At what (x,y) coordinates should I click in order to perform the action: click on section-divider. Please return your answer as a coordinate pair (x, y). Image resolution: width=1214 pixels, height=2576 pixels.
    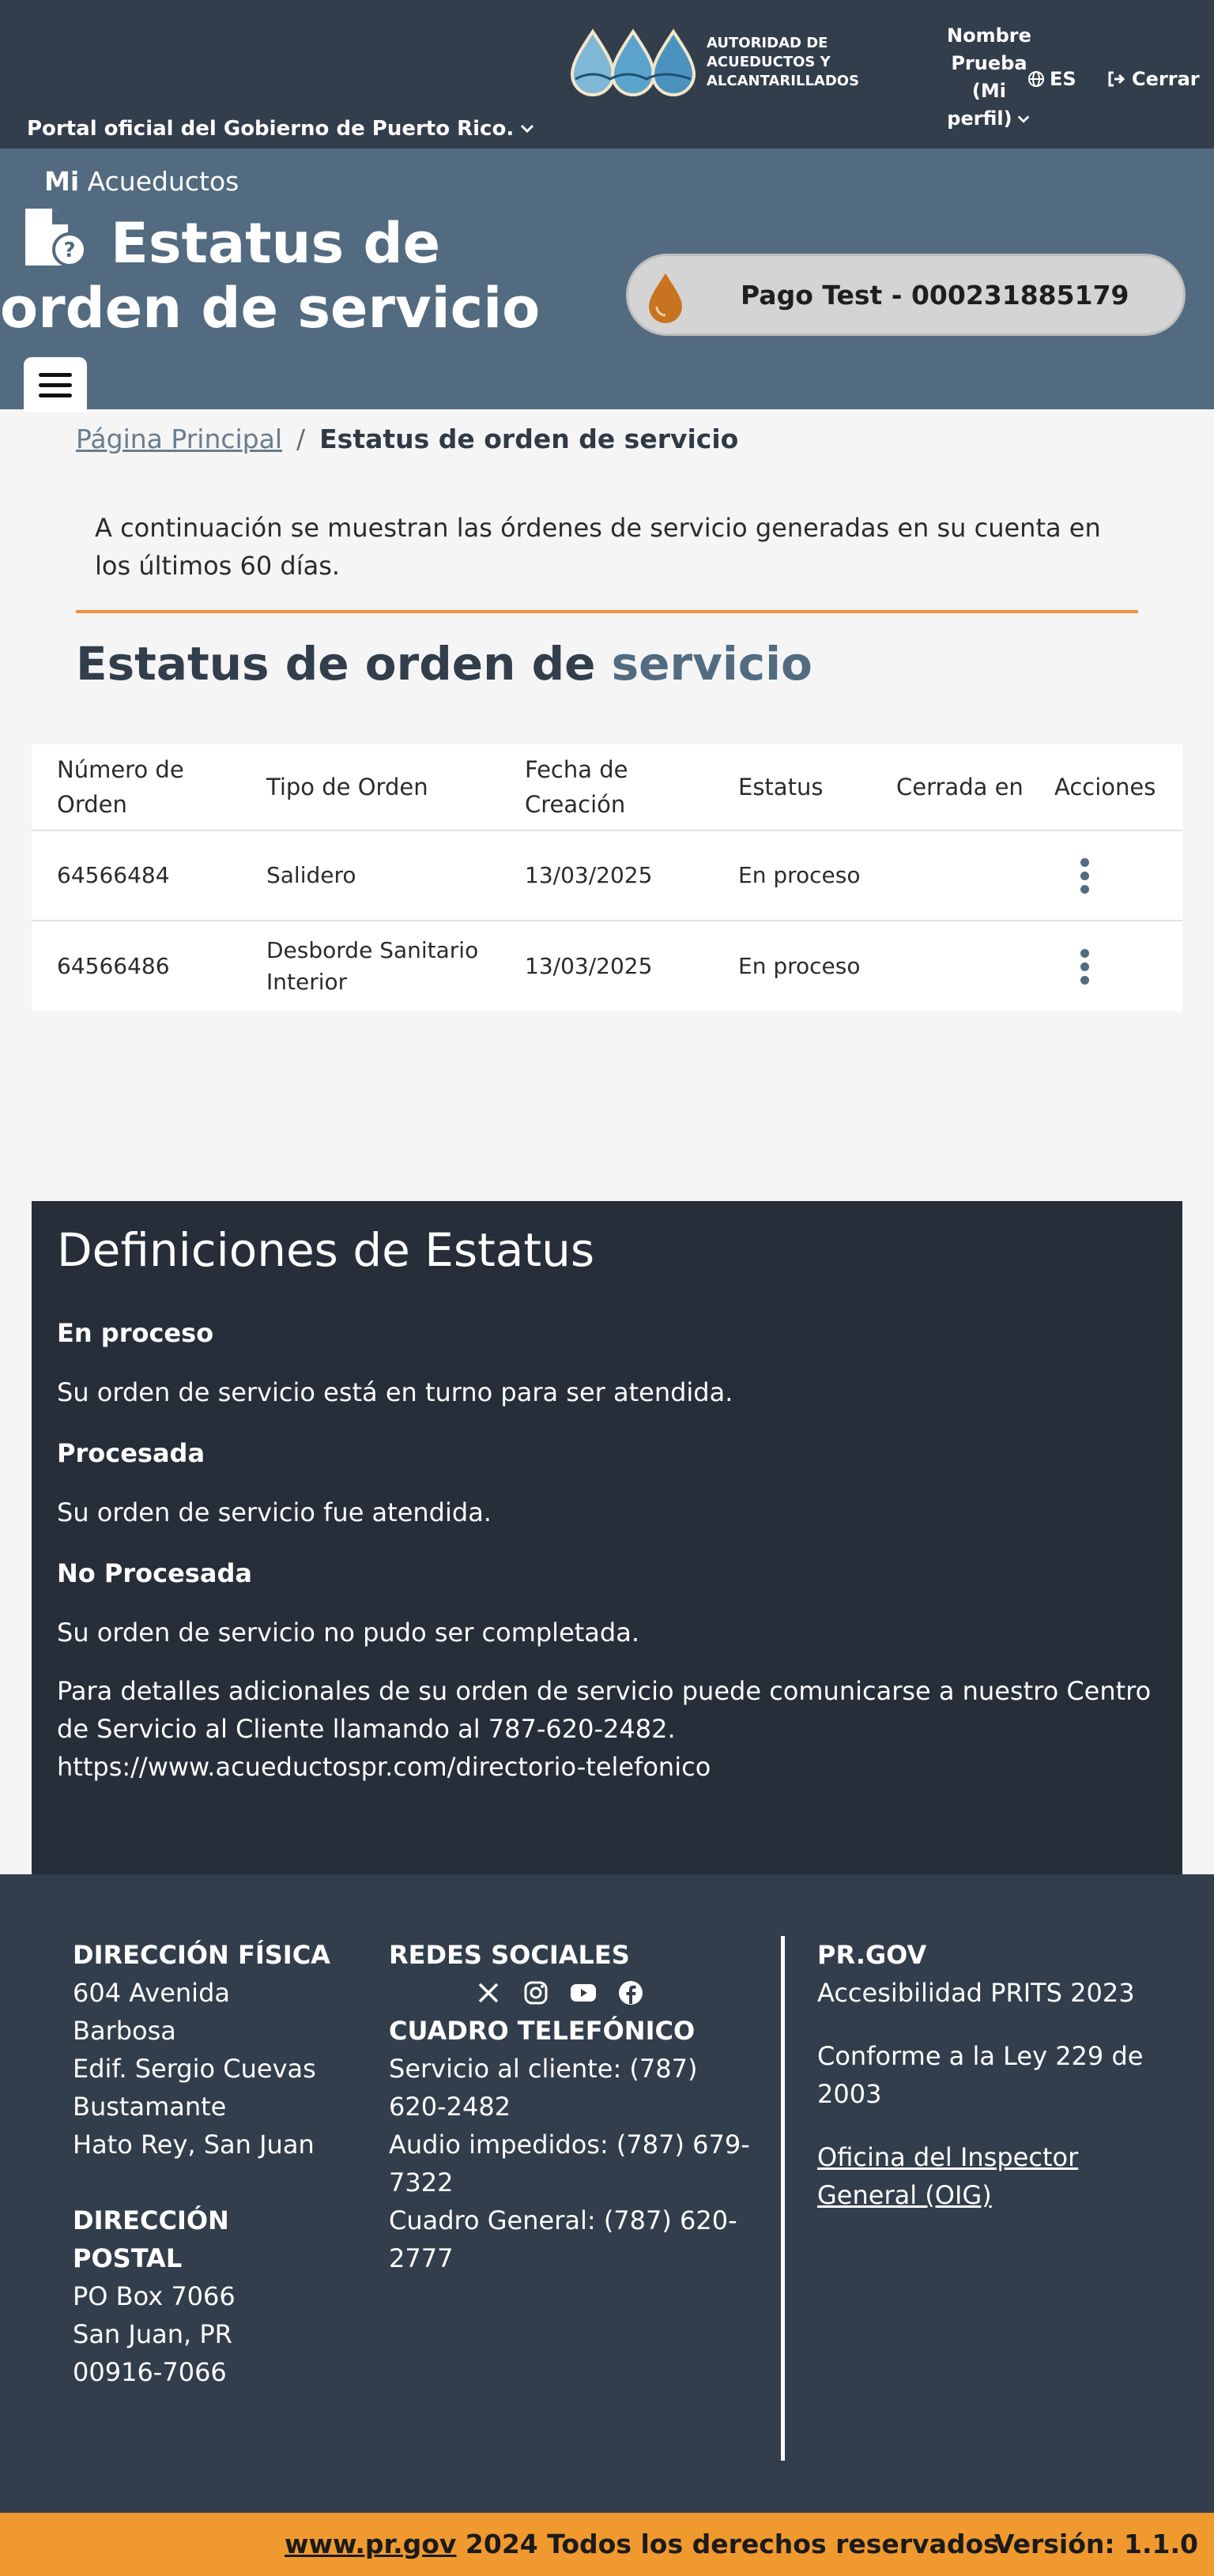
    Looking at the image, I should click on (607, 611).